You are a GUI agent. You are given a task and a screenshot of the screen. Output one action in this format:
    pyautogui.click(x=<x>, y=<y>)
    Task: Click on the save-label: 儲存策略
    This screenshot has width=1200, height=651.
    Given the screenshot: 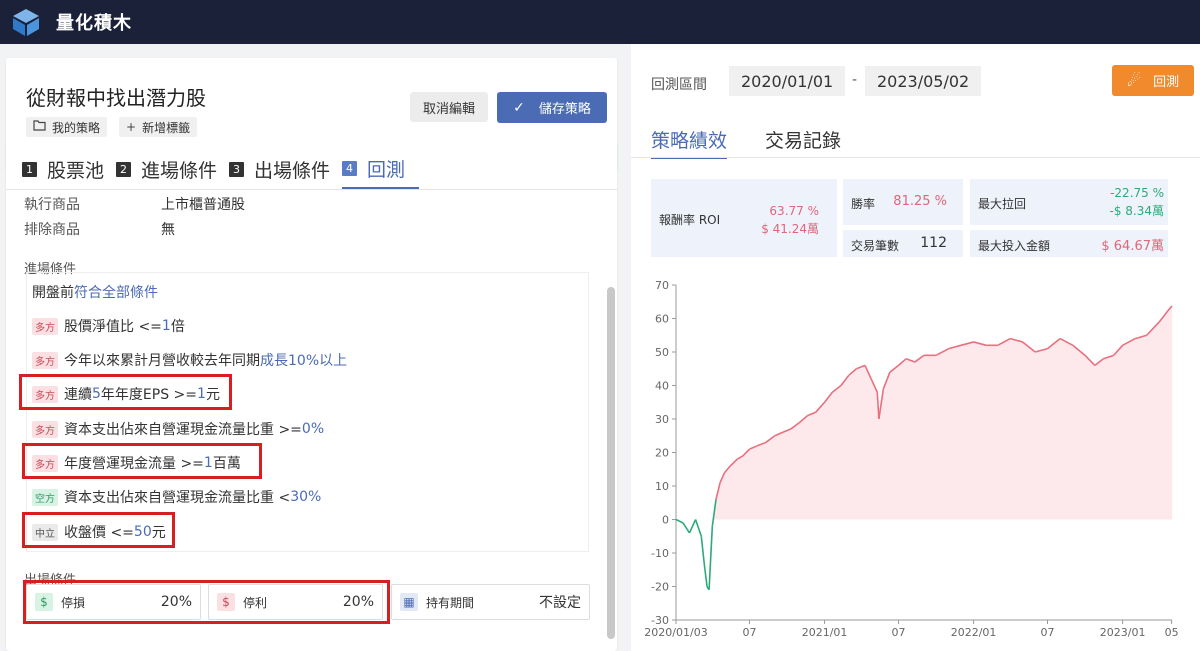 What is the action you would take?
    pyautogui.click(x=564, y=109)
    